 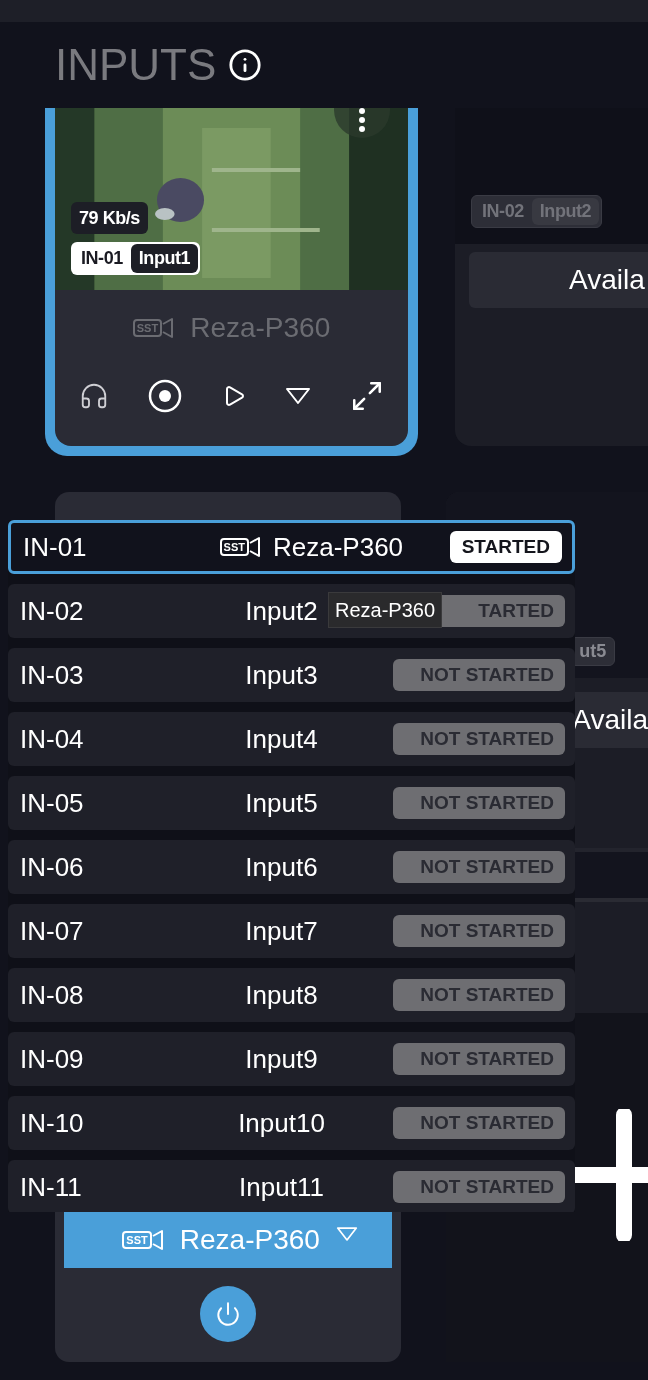 What do you see at coordinates (136, 65) in the screenshot?
I see `page-title: INPUTS` at bounding box center [136, 65].